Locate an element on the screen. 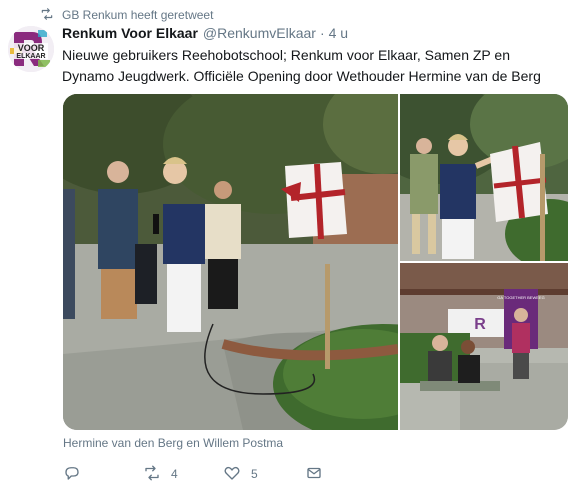 The height and width of the screenshot is (493, 580). avatar-text-bottom: ELKAAR is located at coordinates (30, 56).